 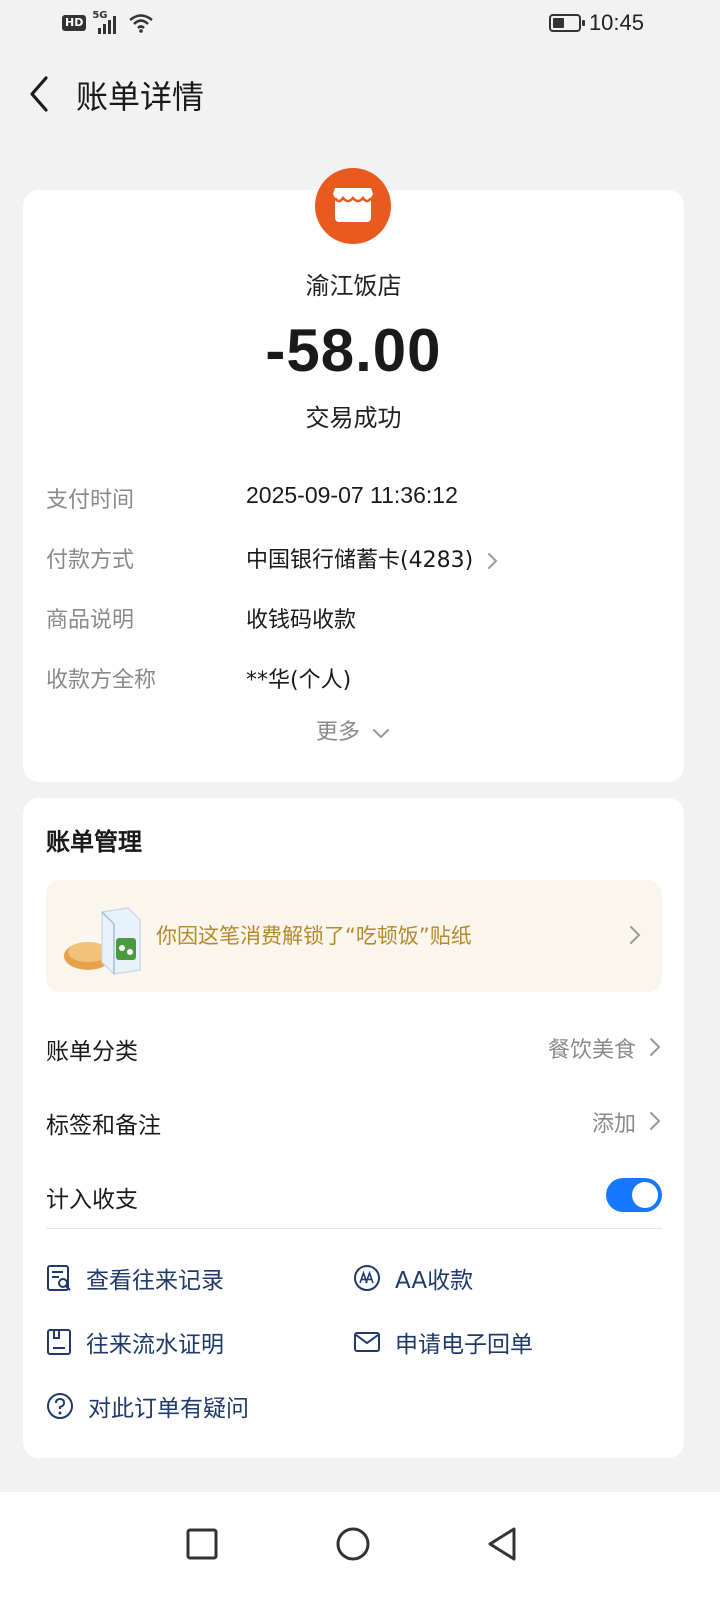 I want to click on detail-label: 商品说明, so click(x=90, y=620).